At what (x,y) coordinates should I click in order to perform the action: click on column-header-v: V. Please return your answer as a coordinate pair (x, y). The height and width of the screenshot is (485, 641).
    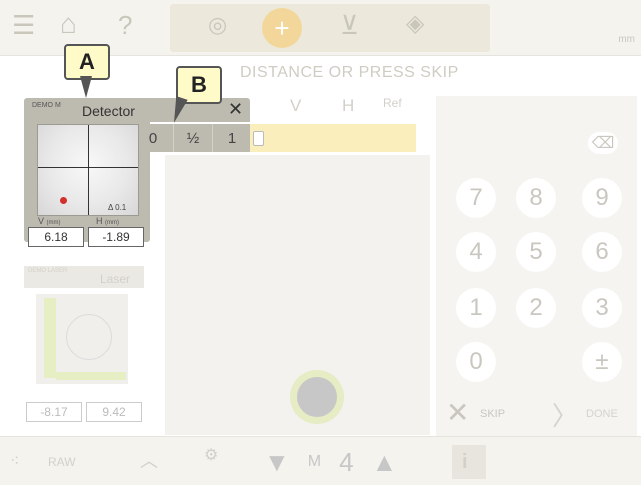
    Looking at the image, I should click on (296, 105).